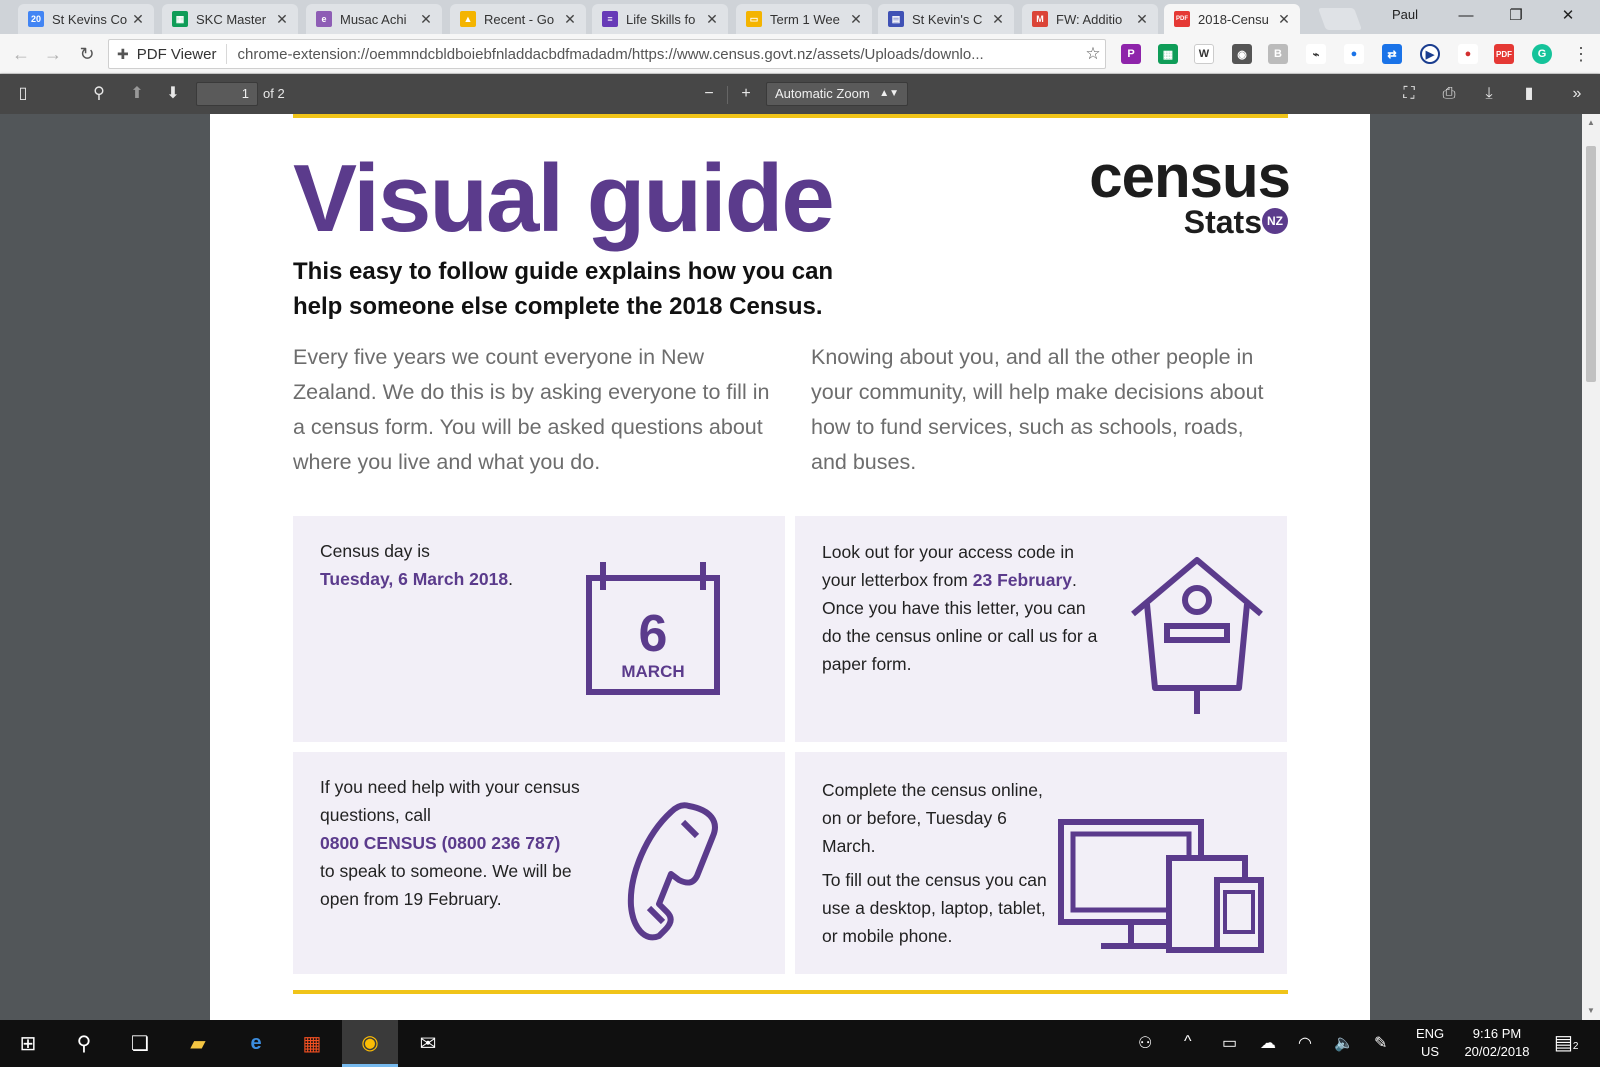  What do you see at coordinates (370, 1043) in the screenshot?
I see `chrome-taskbar-icon: ◉` at bounding box center [370, 1043].